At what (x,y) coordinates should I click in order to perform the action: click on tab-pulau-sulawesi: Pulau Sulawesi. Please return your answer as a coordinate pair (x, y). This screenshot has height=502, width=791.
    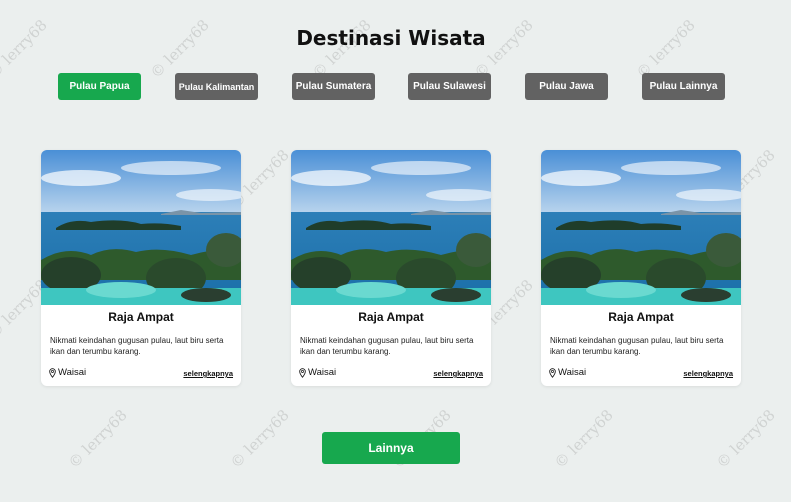
    Looking at the image, I should click on (449, 86).